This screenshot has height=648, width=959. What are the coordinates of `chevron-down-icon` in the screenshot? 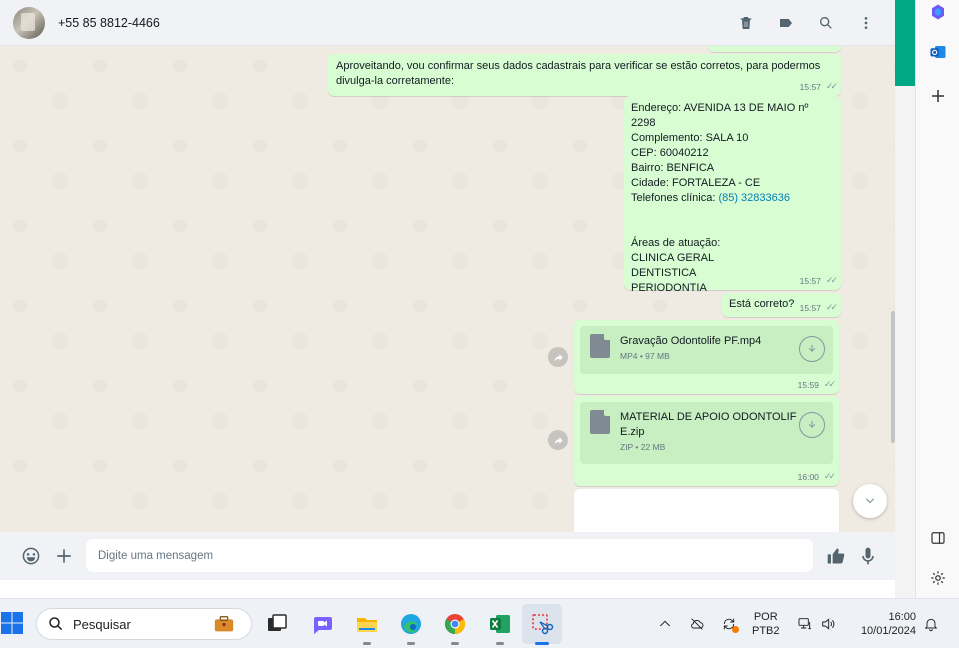 It's located at (870, 501).